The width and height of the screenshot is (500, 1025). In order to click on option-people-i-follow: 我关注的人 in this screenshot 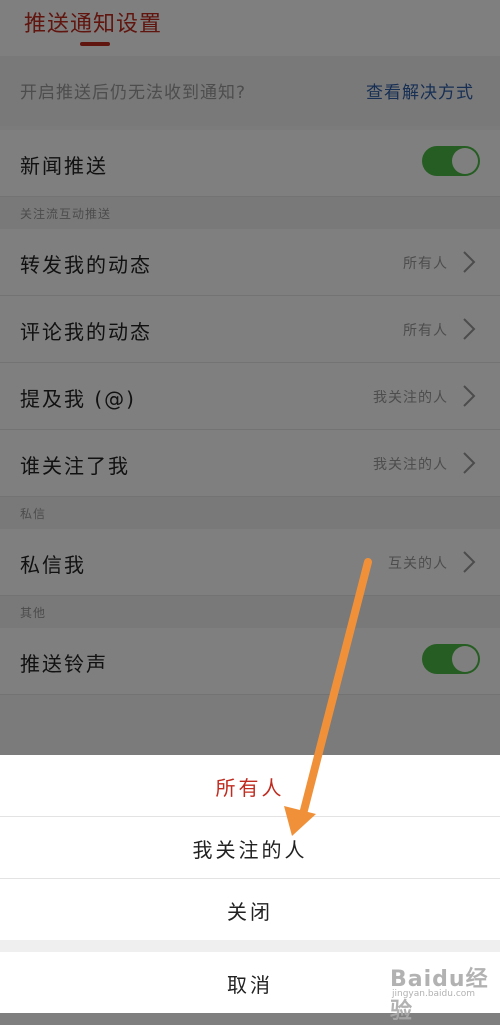, I will do `click(250, 847)`.